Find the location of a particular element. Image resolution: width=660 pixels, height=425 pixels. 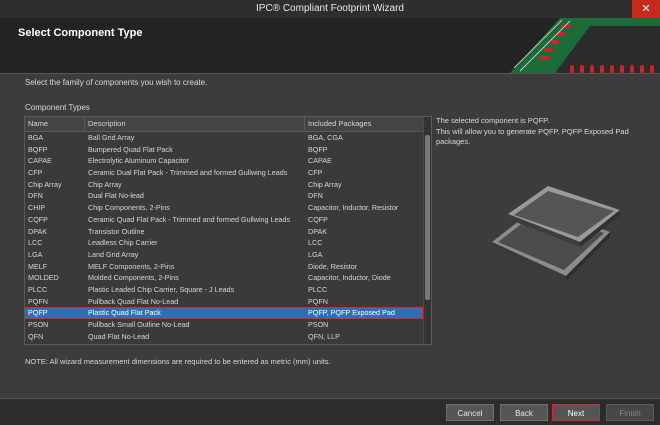

close-icon: ✕ is located at coordinates (646, 9).